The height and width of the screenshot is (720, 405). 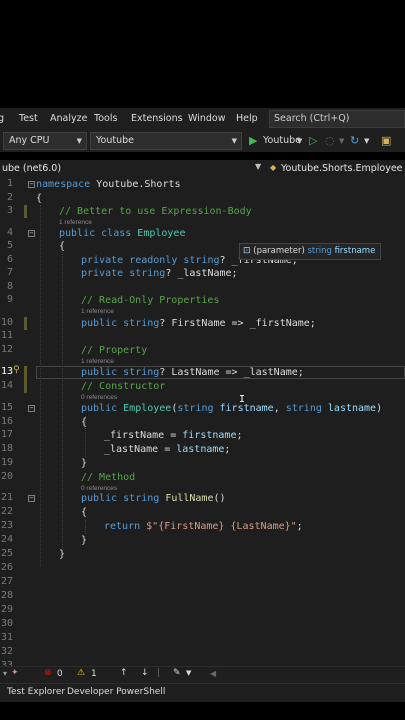 I want to click on line-number: 16, so click(x=6, y=421).